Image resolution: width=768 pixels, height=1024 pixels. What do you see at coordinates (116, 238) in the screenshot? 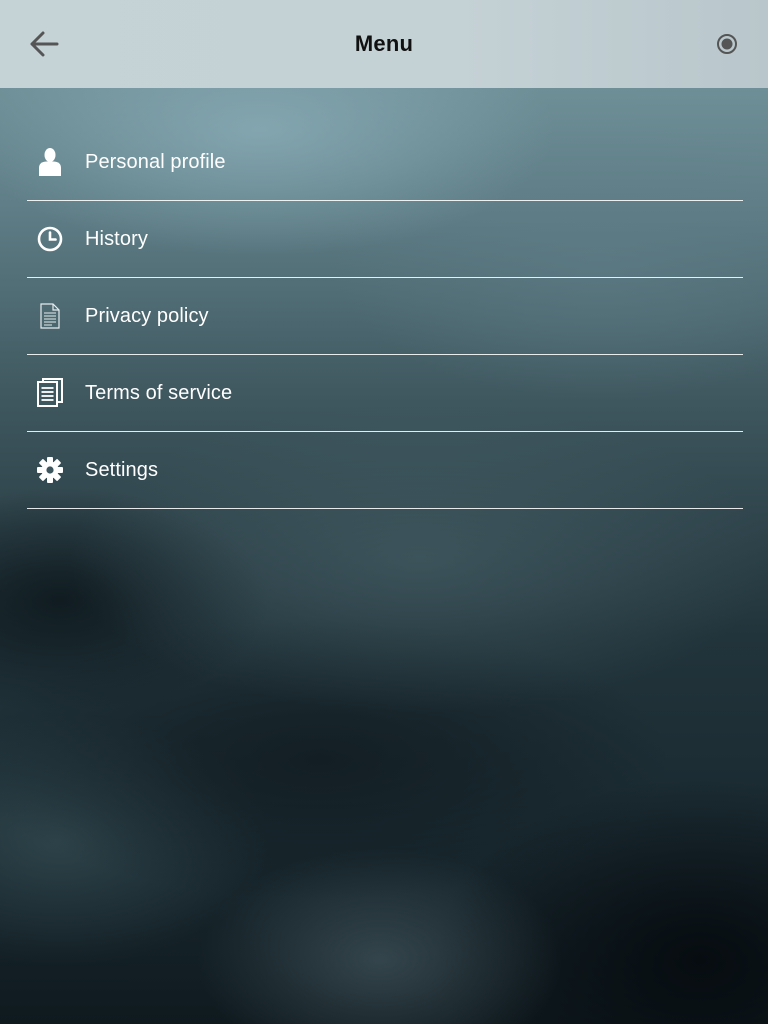
I see `menu-item-label: History` at bounding box center [116, 238].